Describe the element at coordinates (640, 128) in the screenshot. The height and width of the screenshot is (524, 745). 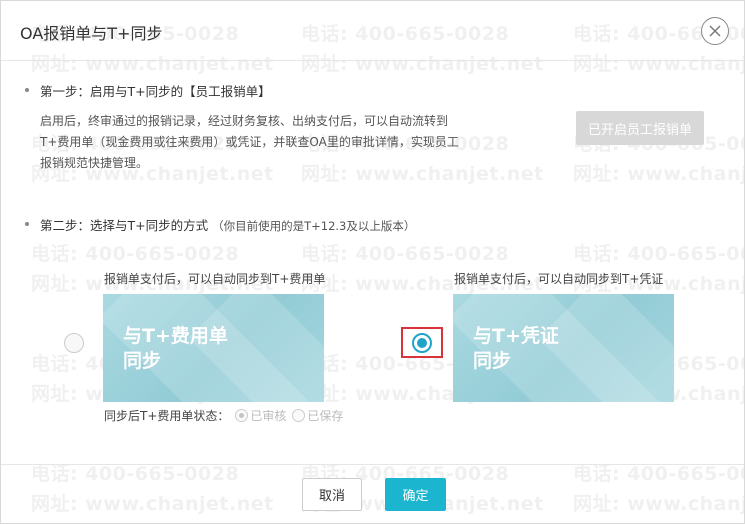
I see `enabled-employee-expense-button: 已开启员工报销单` at that location.